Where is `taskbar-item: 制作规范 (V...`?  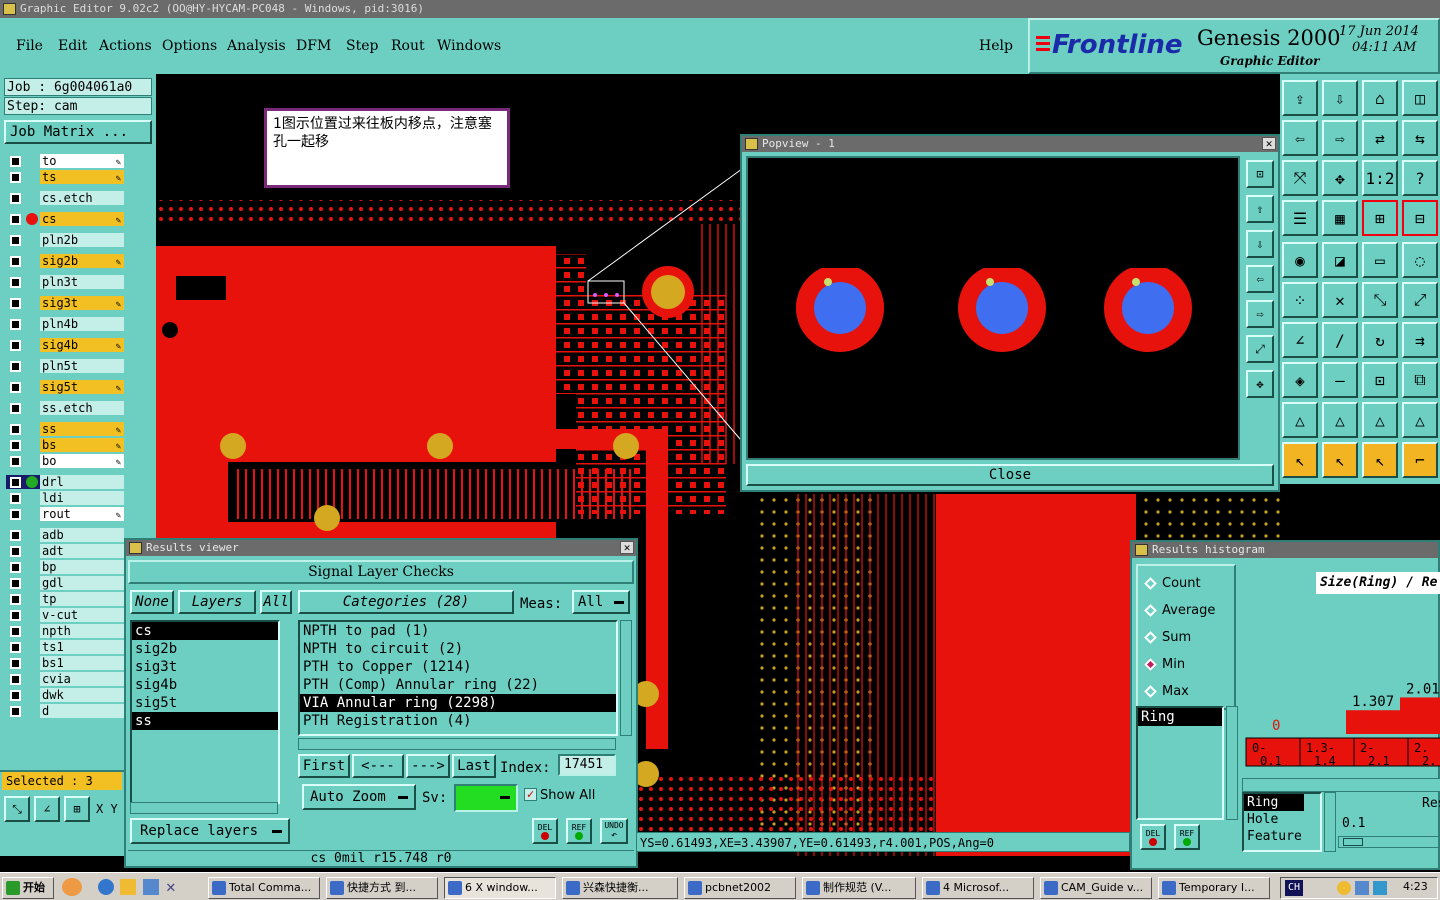
taskbar-item: 制作规范 (V... is located at coordinates (859, 888).